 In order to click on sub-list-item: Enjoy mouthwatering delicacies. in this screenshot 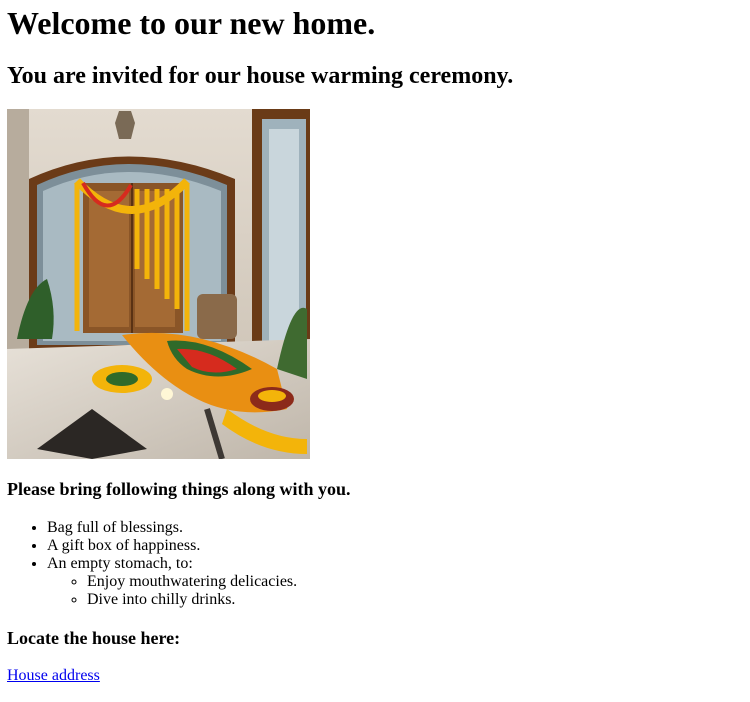, I will do `click(192, 582)`.